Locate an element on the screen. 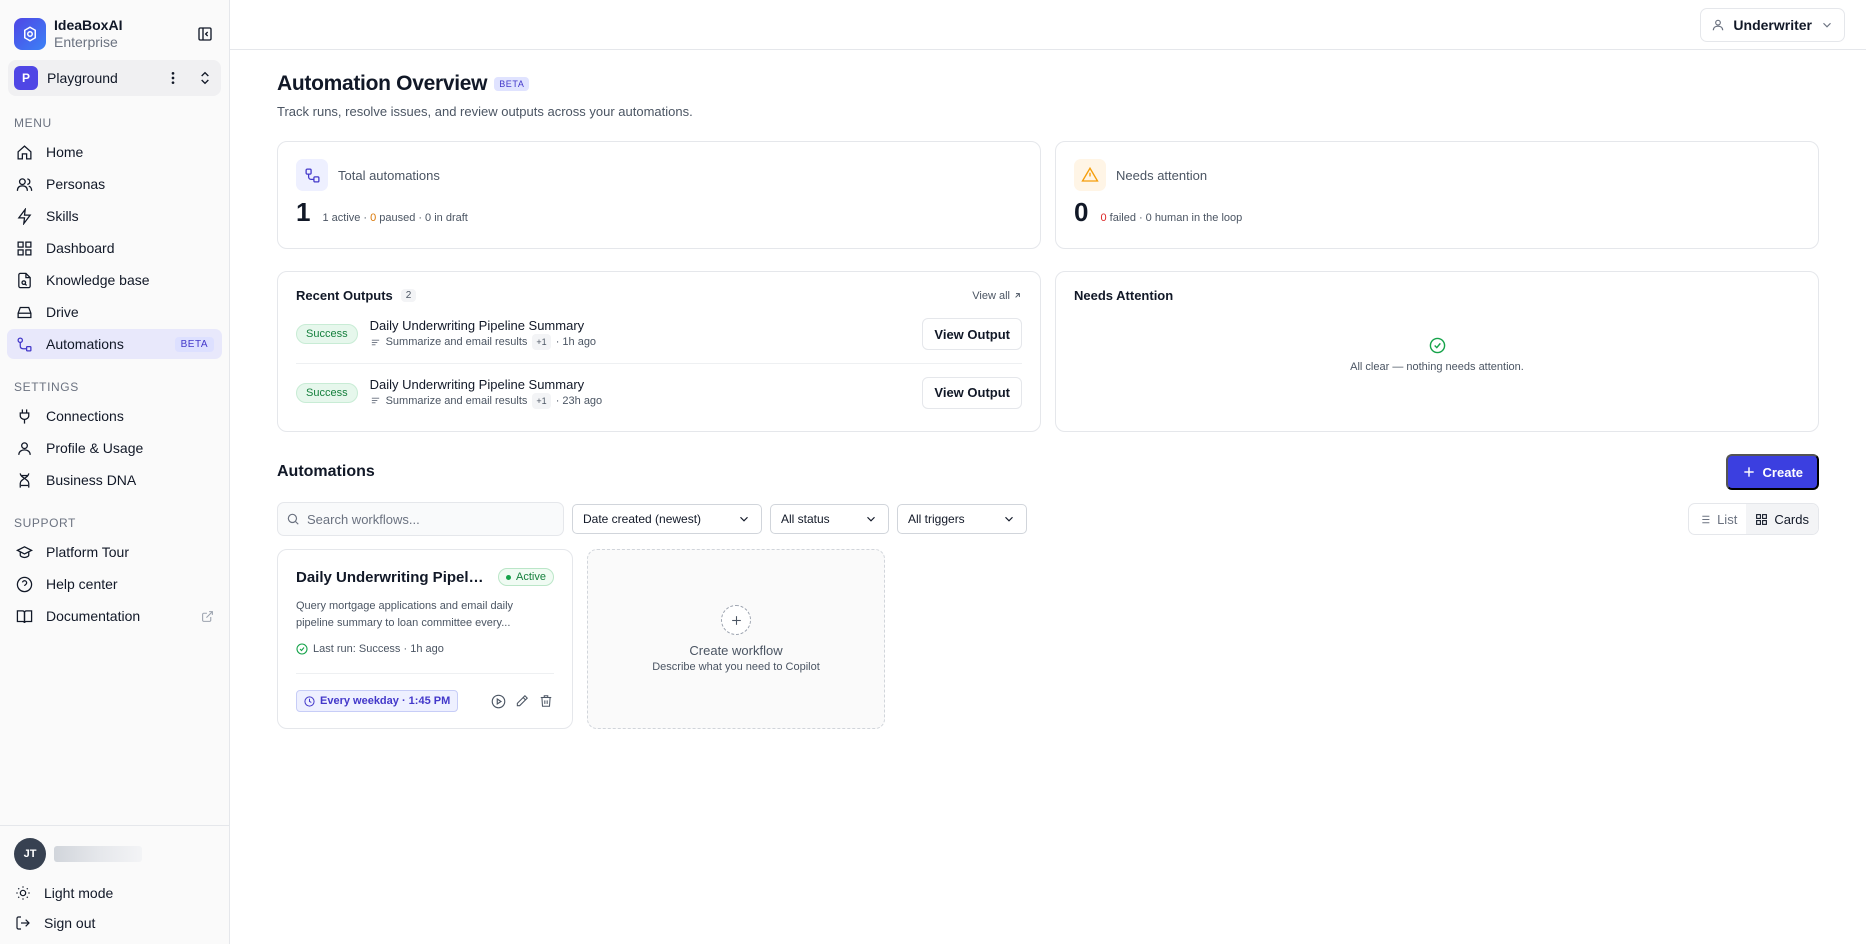 The image size is (1866, 944). workspace-switcher: P Playground is located at coordinates (114, 78).